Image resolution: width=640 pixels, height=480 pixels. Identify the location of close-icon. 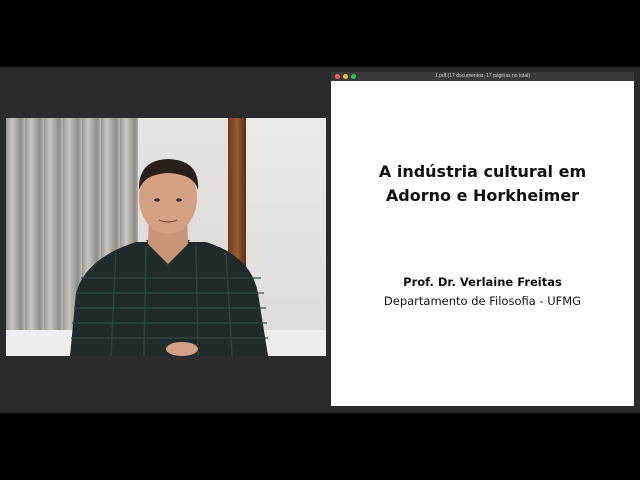
(337, 76).